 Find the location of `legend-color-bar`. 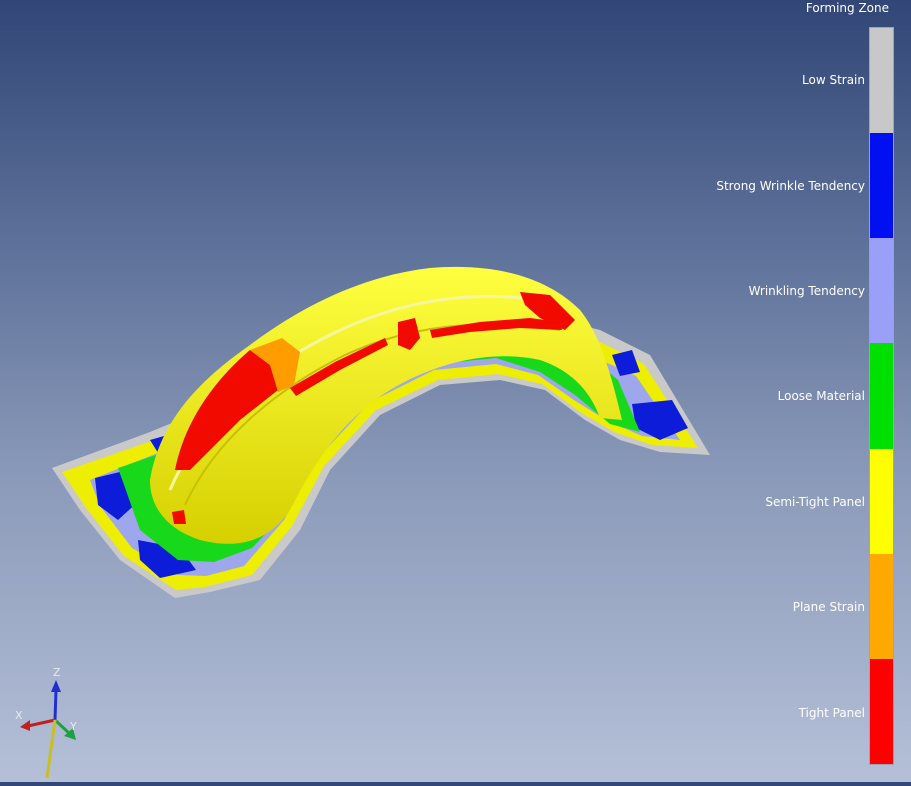

legend-color-bar is located at coordinates (881, 396).